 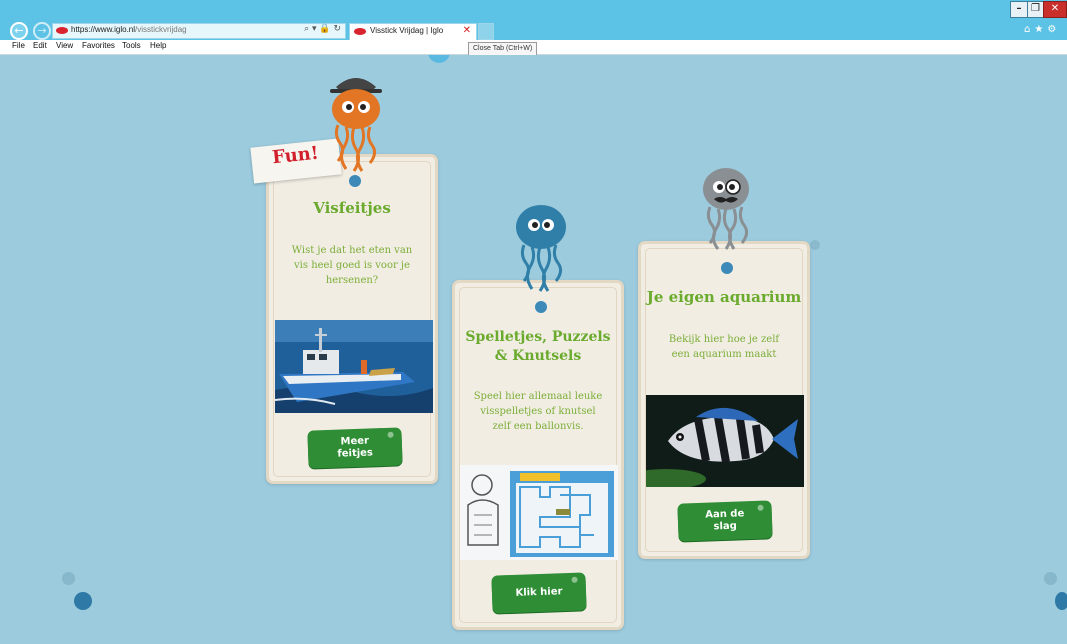 What do you see at coordinates (322, 29) in the screenshot?
I see `address-bar-icons: ⌕ ▾ 🔒 ↻` at bounding box center [322, 29].